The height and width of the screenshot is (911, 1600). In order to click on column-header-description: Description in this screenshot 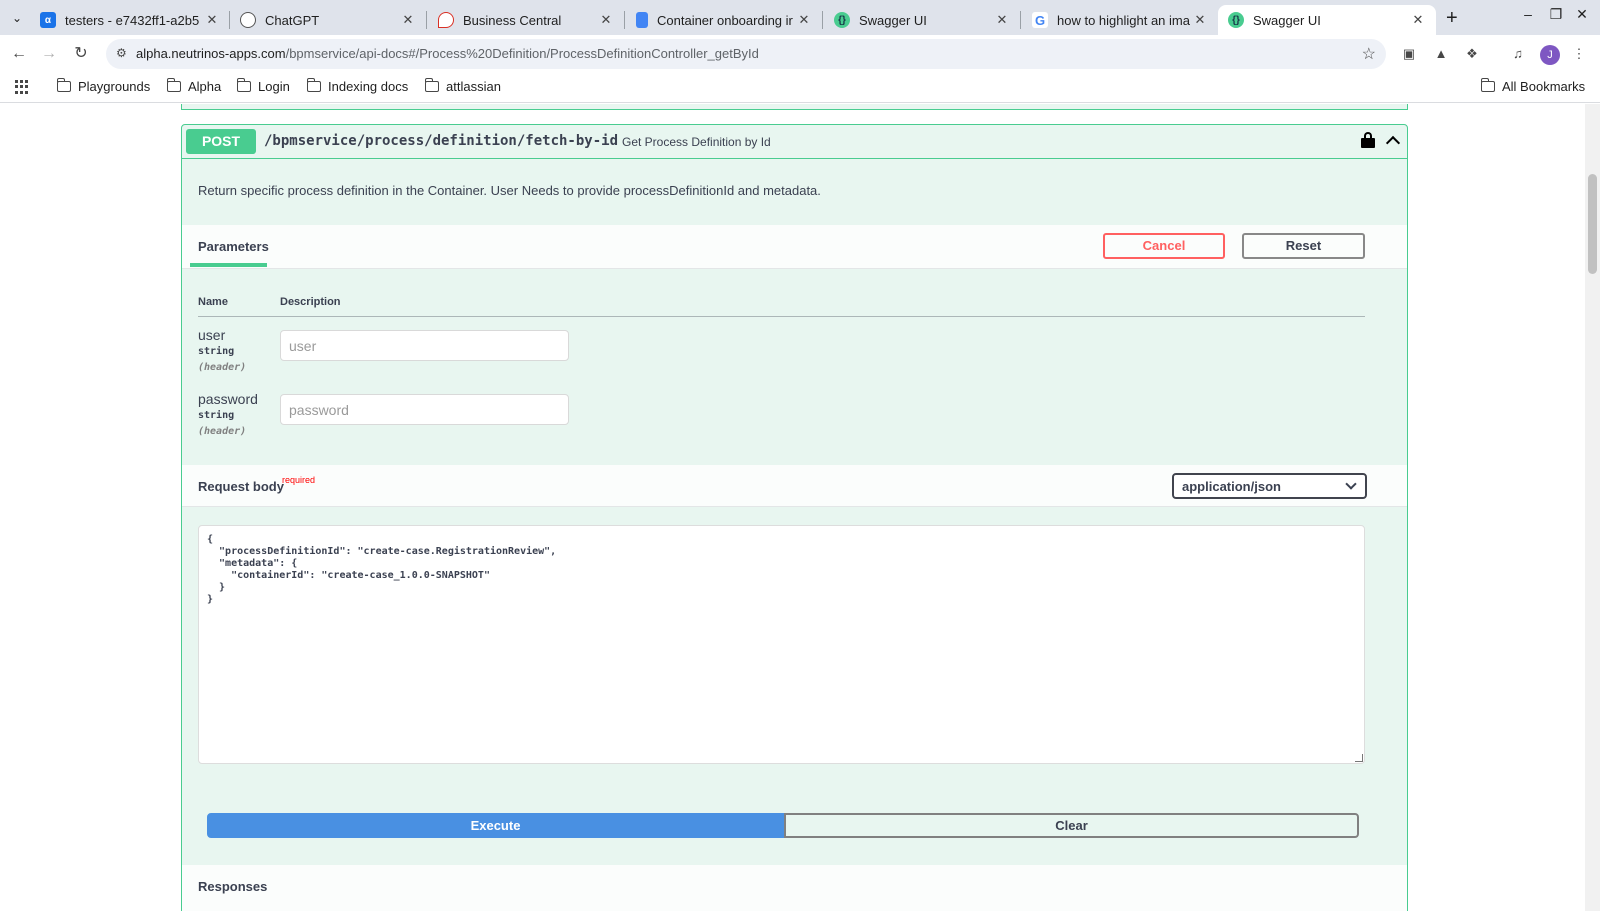, I will do `click(310, 302)`.